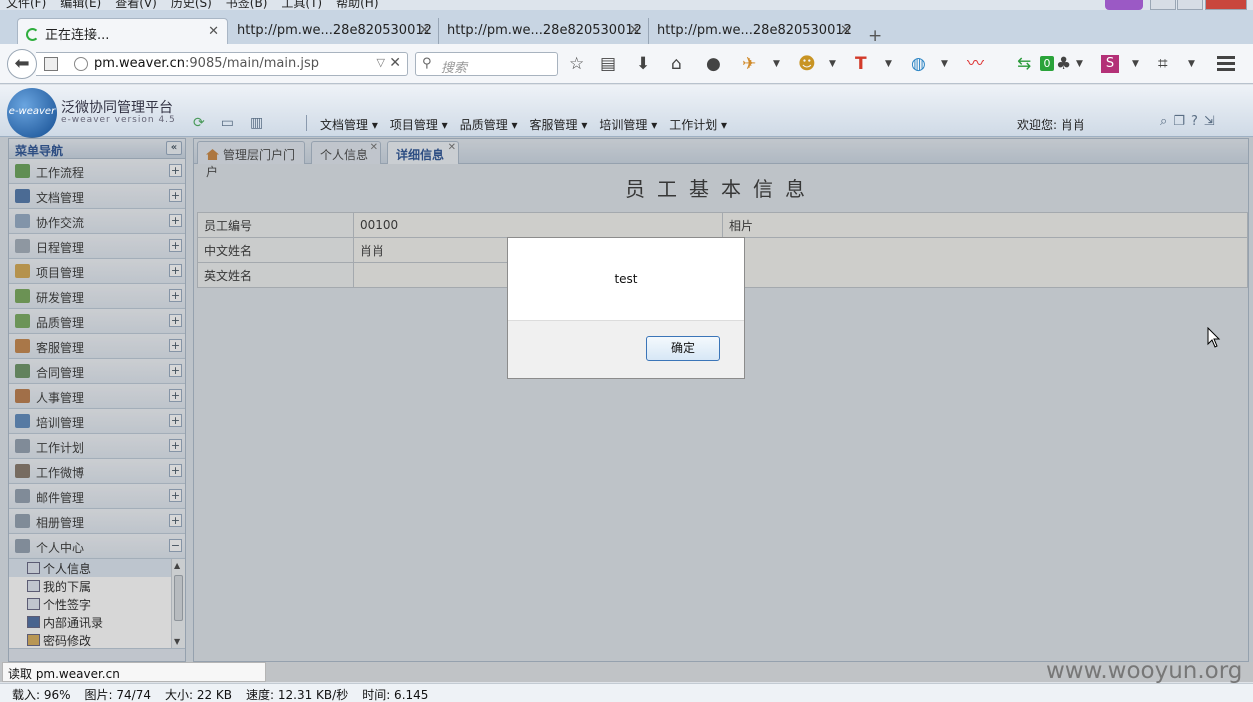  I want to click on split-layout-icon: ▥, so click(256, 123).